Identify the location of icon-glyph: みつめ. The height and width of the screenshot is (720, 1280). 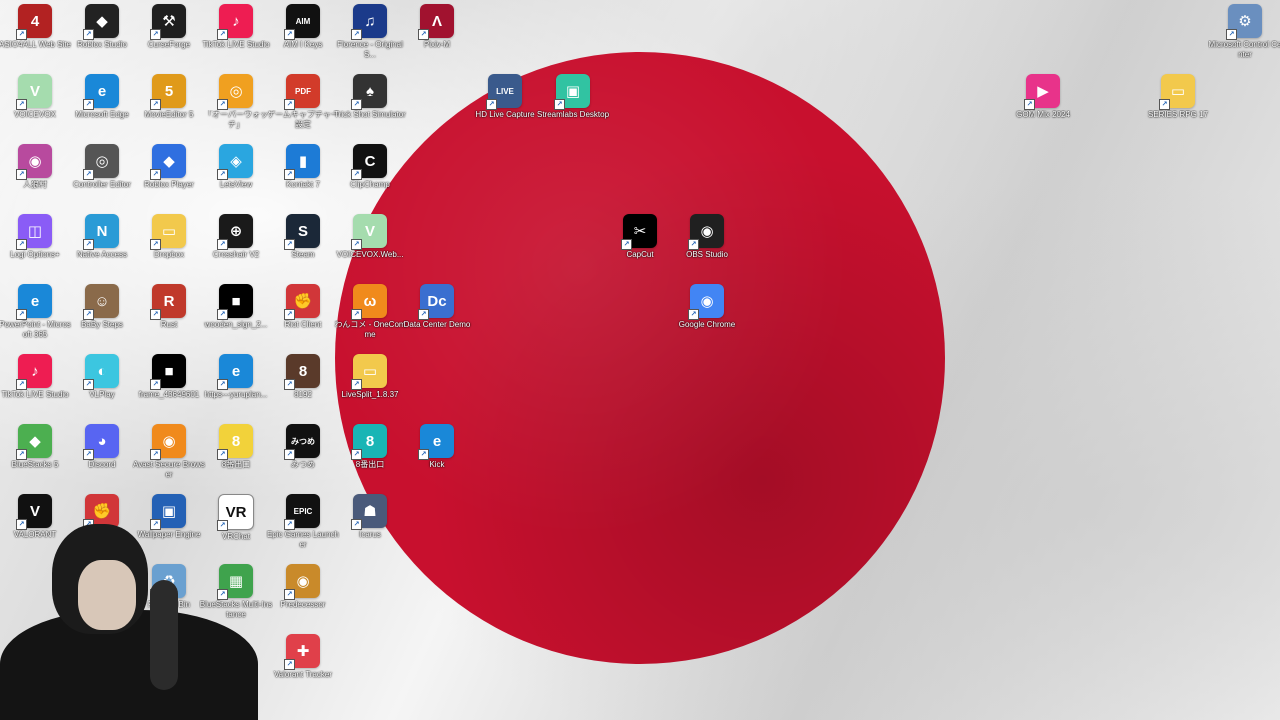
(303, 441).